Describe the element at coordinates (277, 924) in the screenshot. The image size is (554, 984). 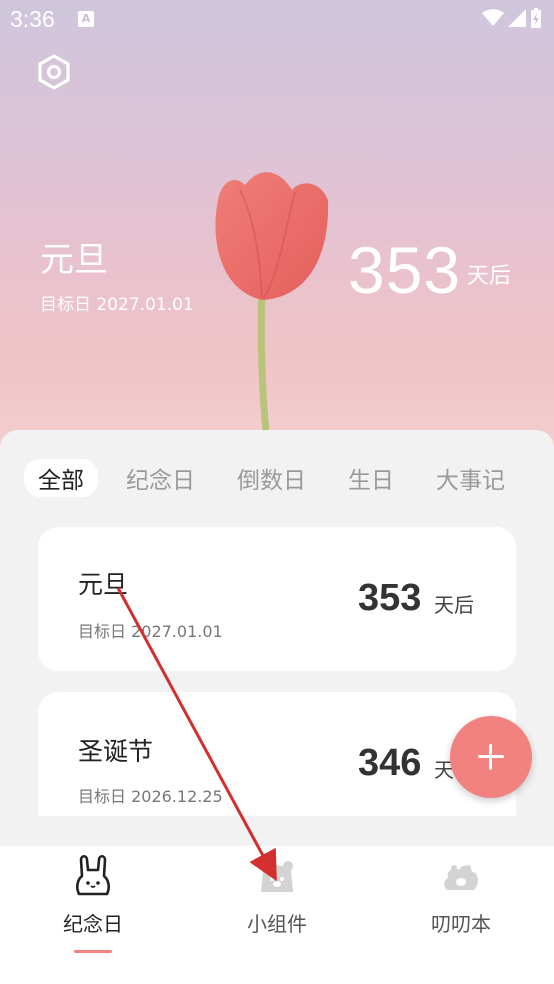
I see `nav-label: 小组件` at that location.